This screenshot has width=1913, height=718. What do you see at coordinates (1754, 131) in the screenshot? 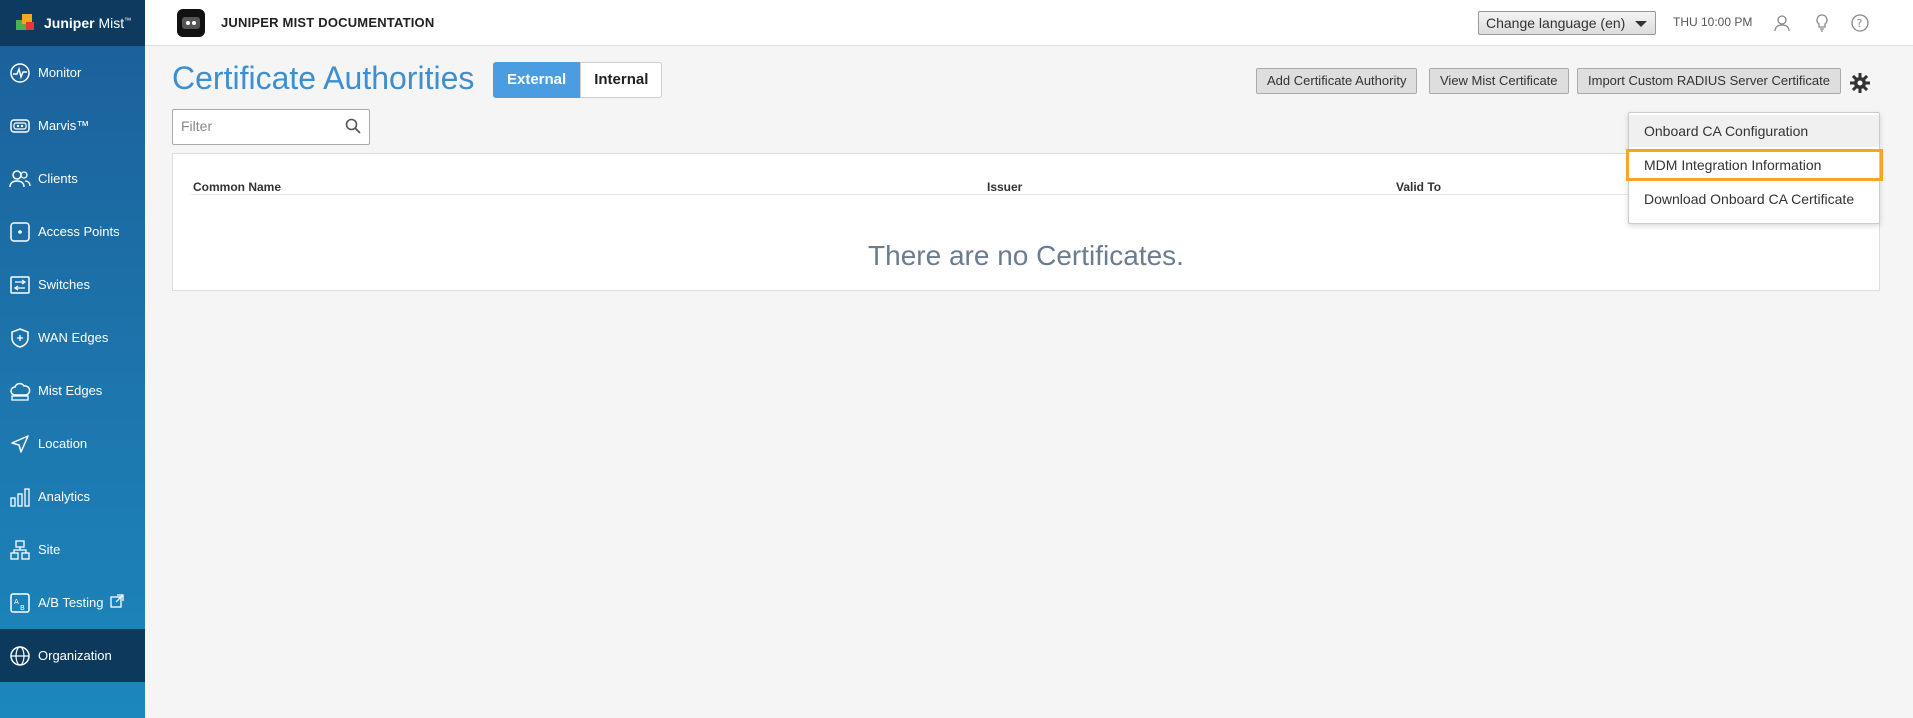
I see `menu-item-onboard-ca-configuration: Onboard CA Configuration` at bounding box center [1754, 131].